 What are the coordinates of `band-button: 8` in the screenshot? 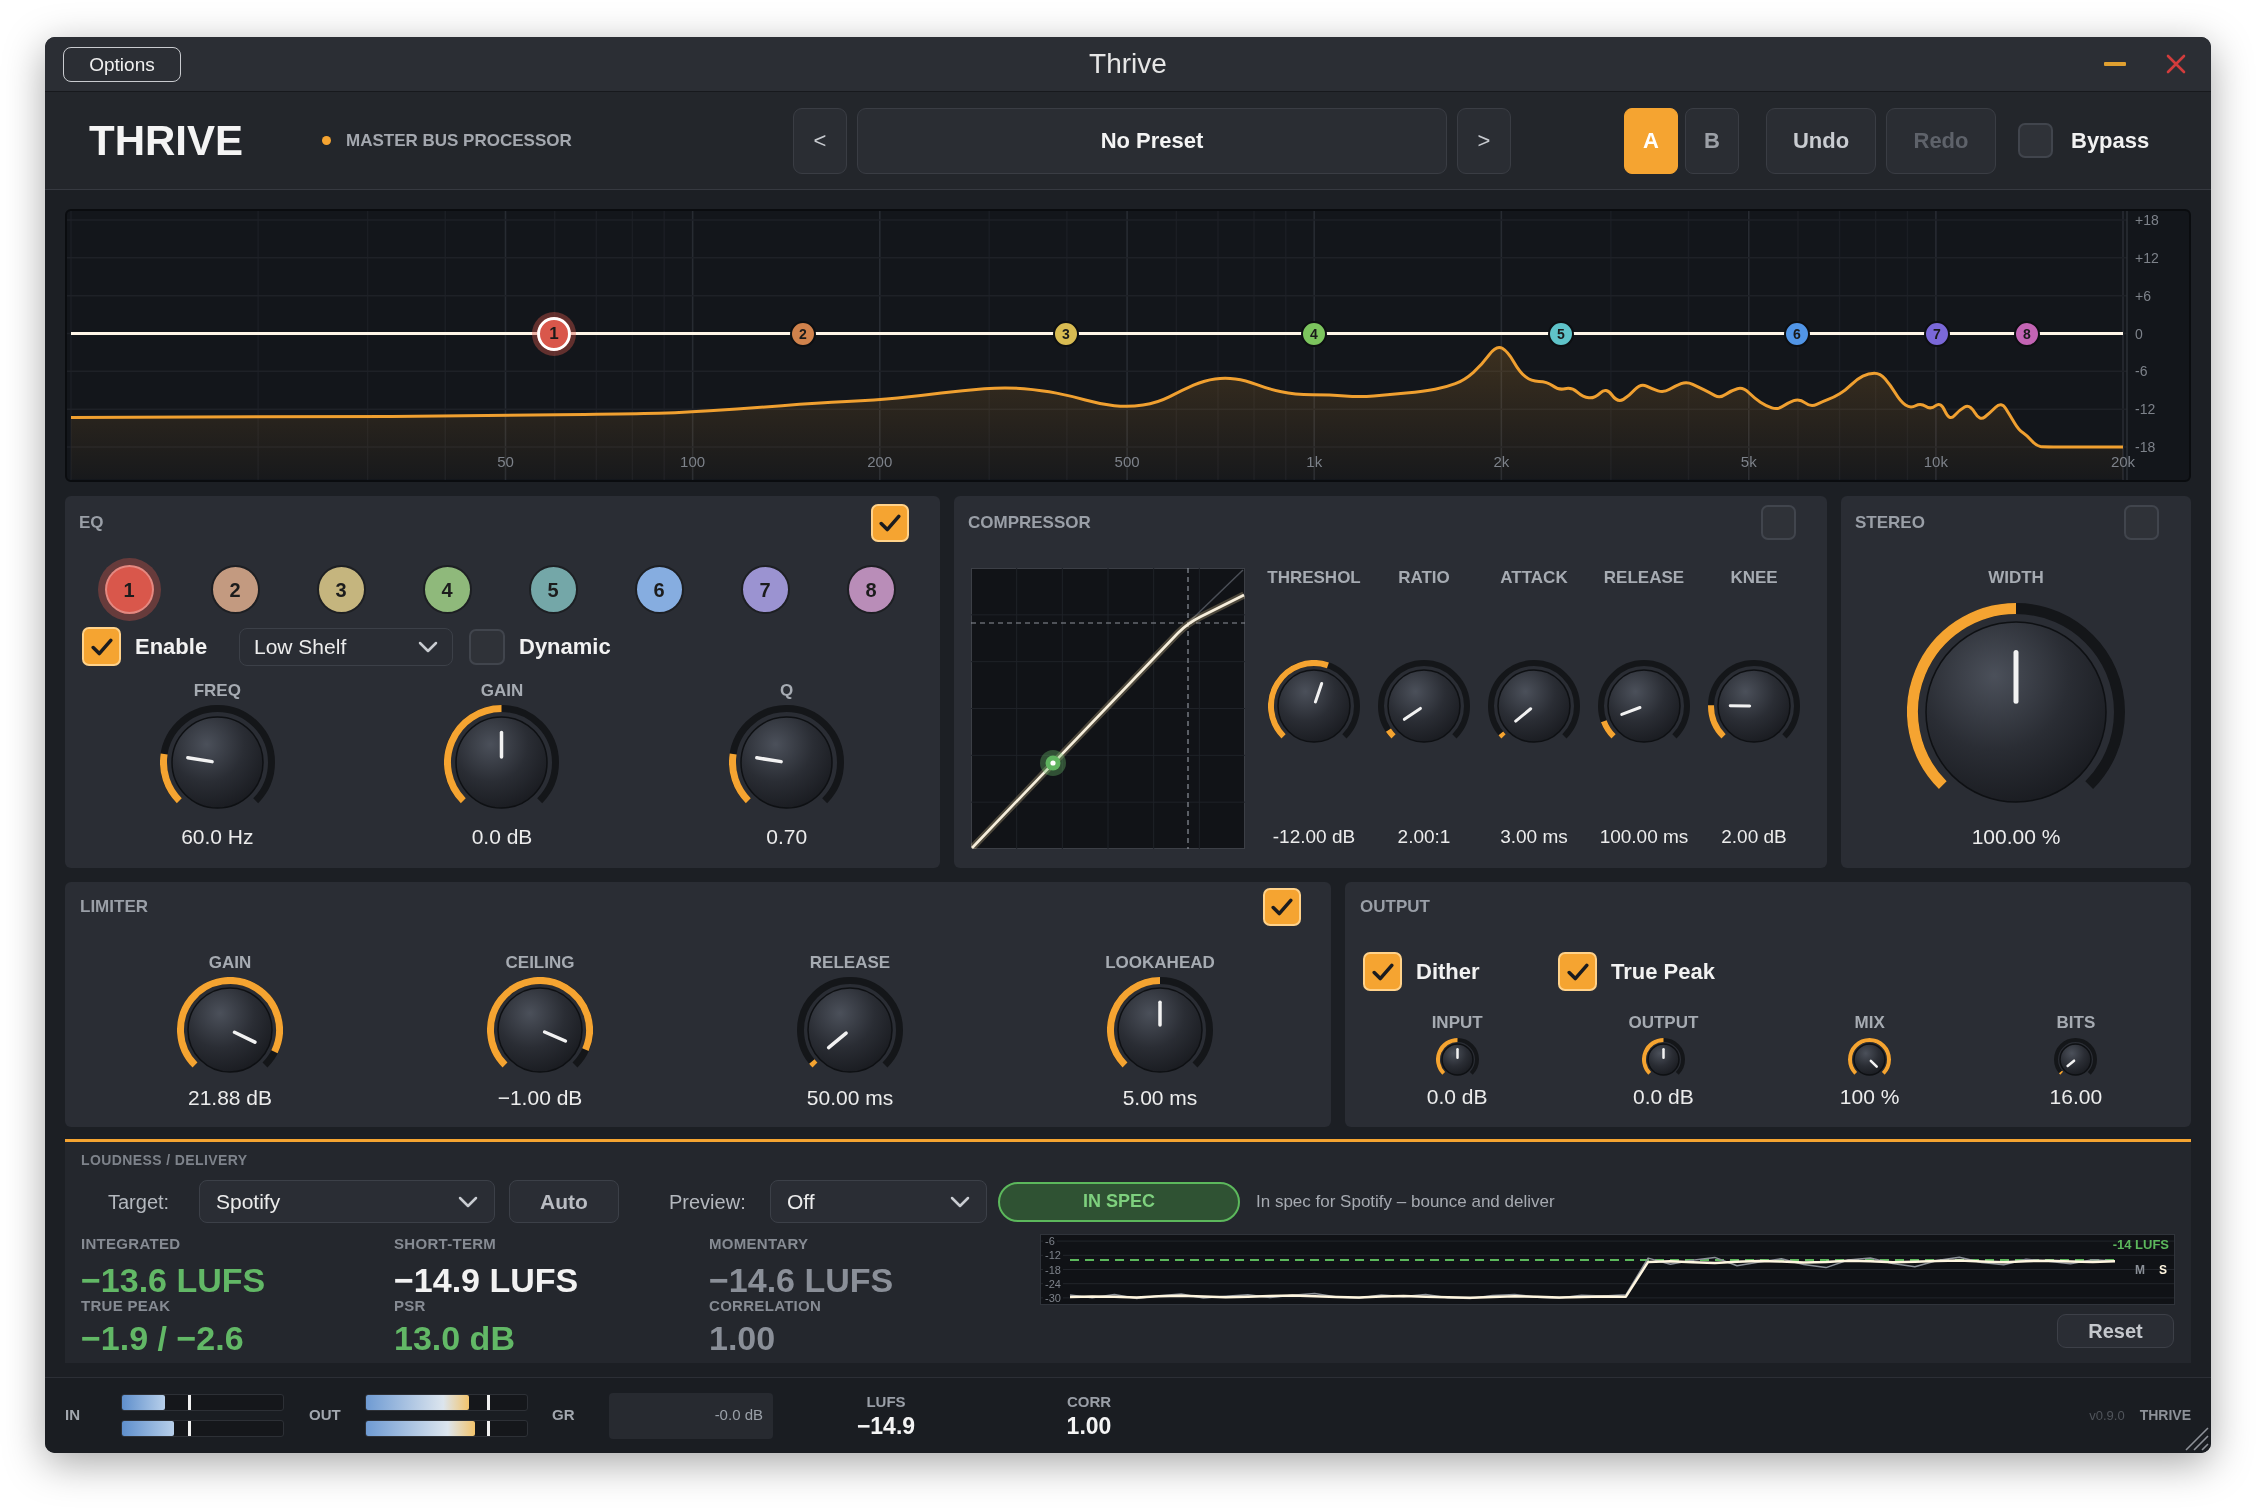 It's located at (871, 589).